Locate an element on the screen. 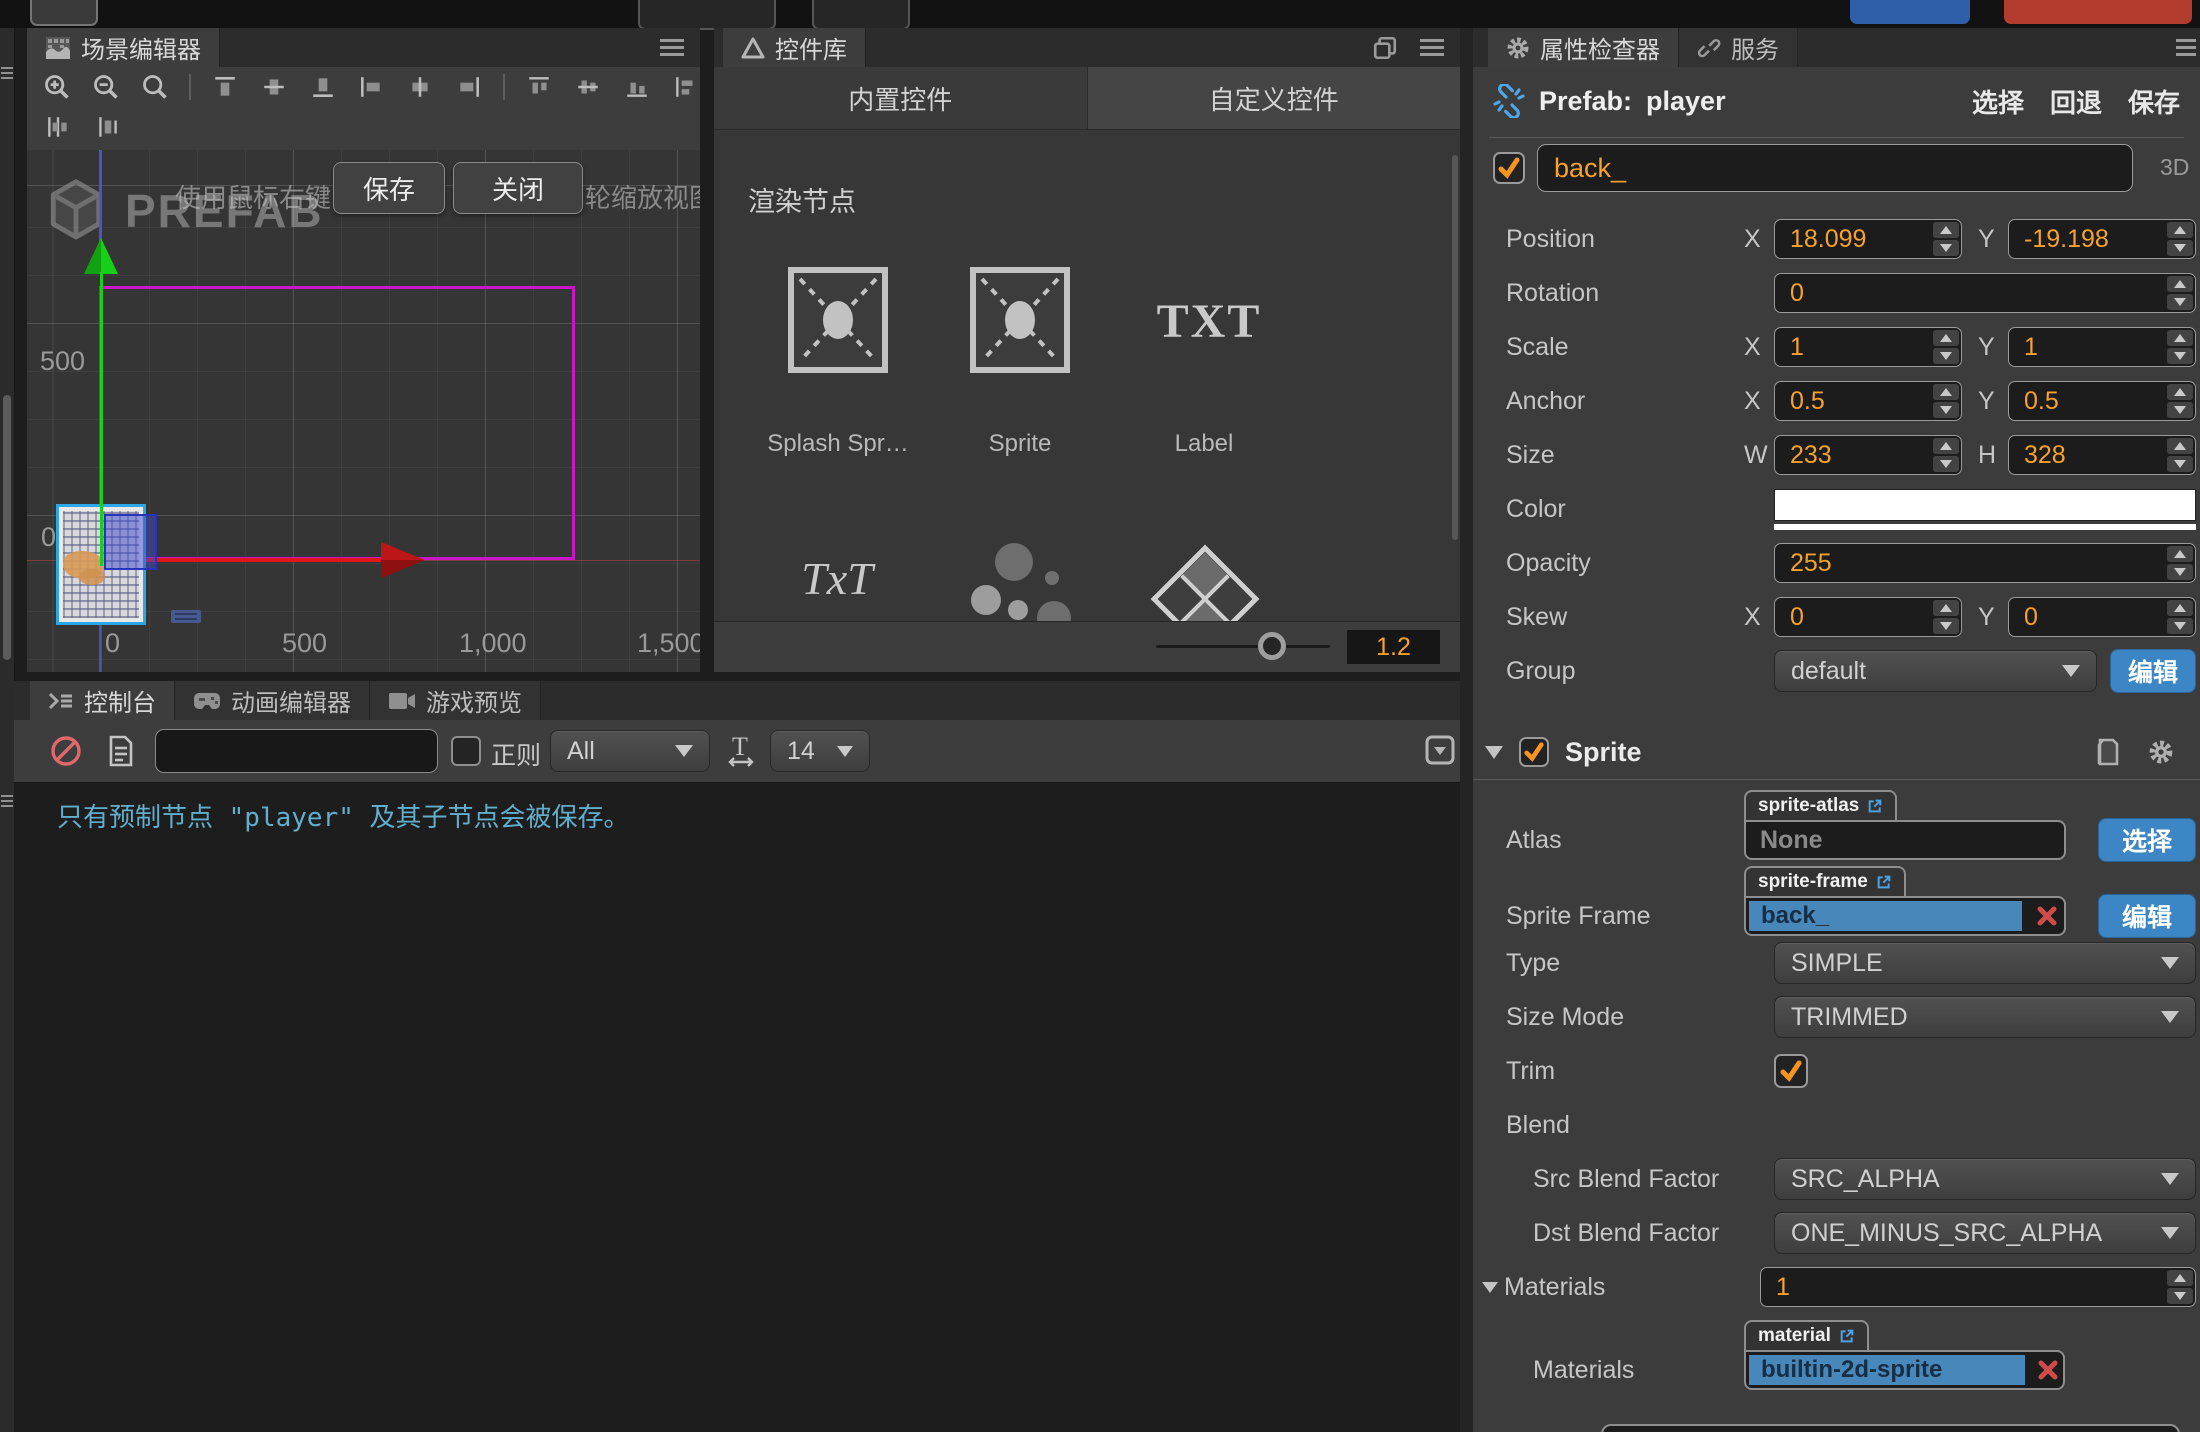 This screenshot has width=2200, height=1432. subtab-custom-widgets: 自定义控件 is located at coordinates (1273, 98).